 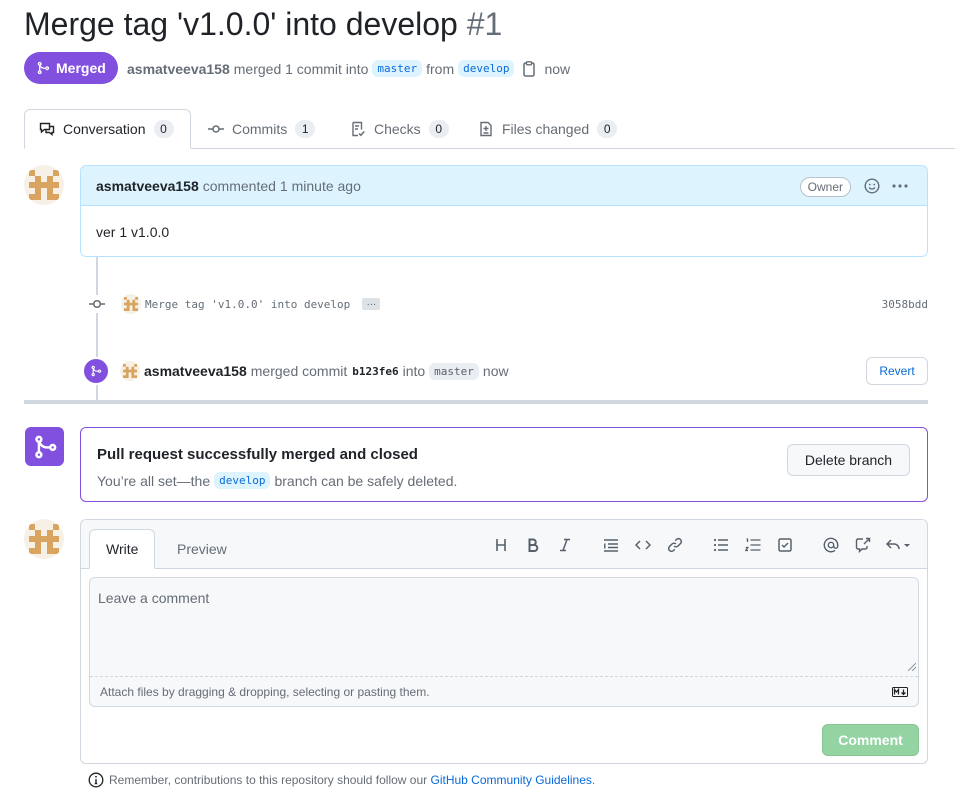 I want to click on tab-conversation: Conversation 0, so click(x=107, y=129).